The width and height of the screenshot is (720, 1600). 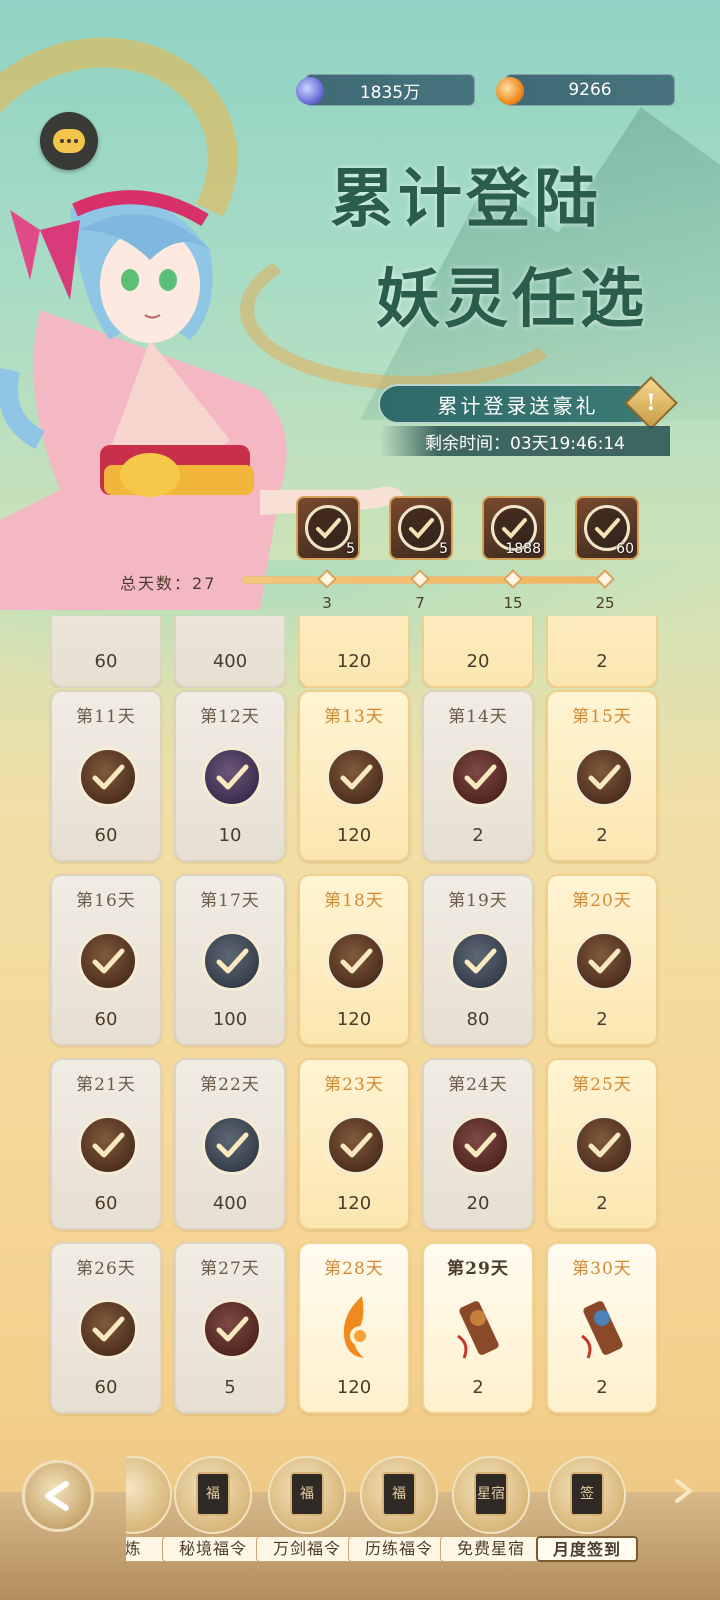 What do you see at coordinates (106, 1269) in the screenshot?
I see `day-label: 第26天` at bounding box center [106, 1269].